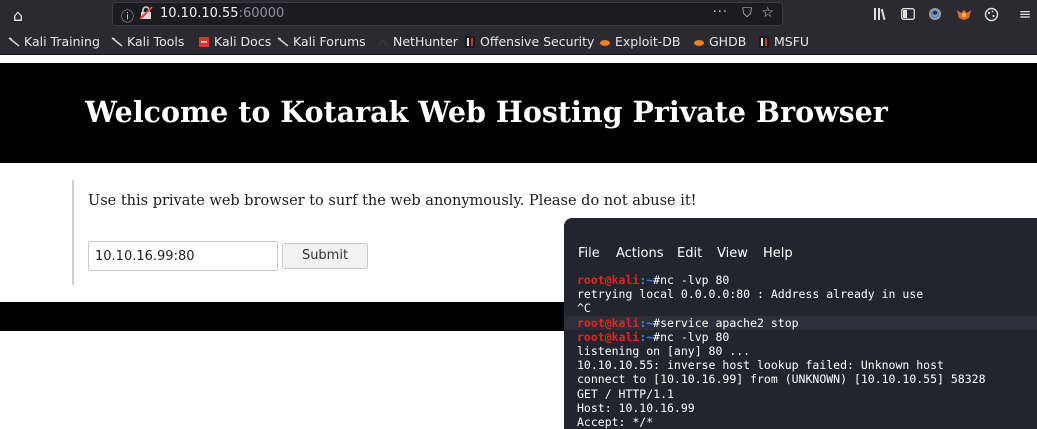 This screenshot has height=429, width=1037. What do you see at coordinates (261, 13) in the screenshot?
I see `url-port: :60000` at bounding box center [261, 13].